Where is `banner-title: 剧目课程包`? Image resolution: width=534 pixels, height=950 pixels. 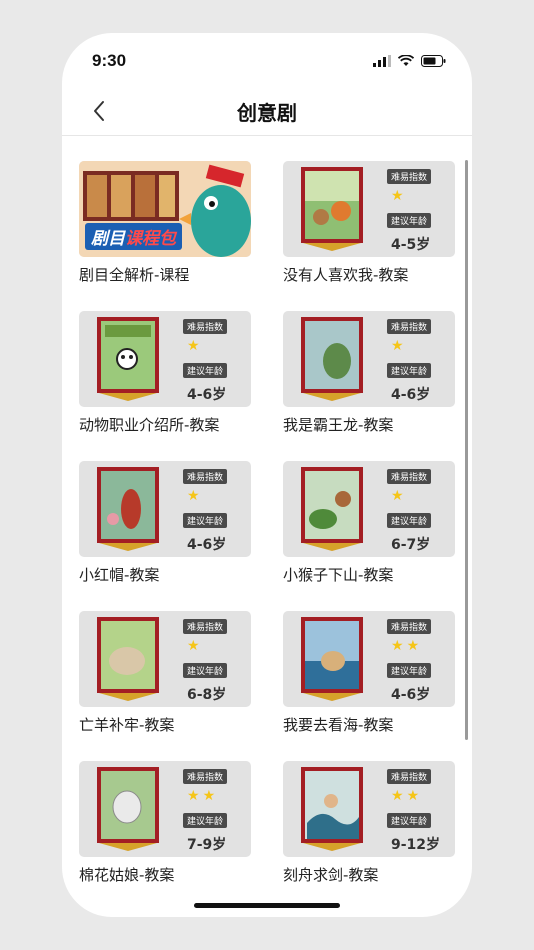
banner-title: 剧目课程包 is located at coordinates (133, 236).